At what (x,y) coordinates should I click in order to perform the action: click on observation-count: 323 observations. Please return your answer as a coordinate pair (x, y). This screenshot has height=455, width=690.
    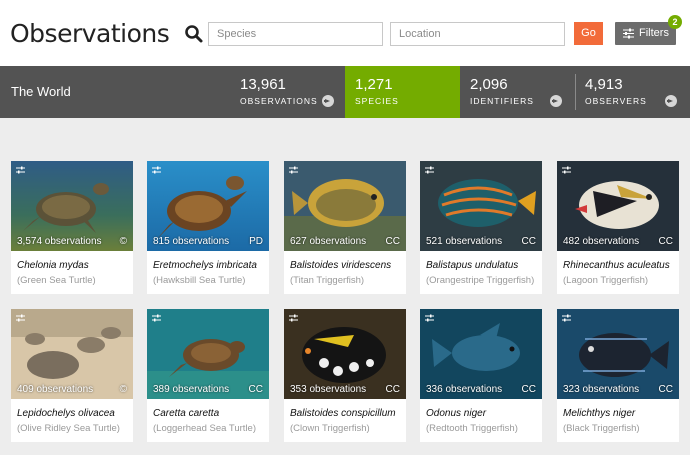
    Looking at the image, I should click on (601, 389).